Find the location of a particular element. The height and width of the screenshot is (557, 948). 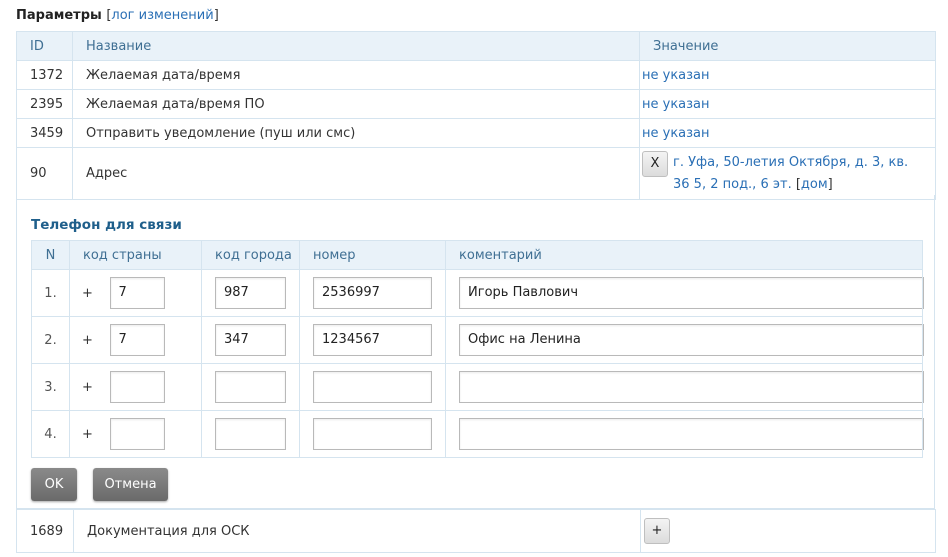

param-id: 3459 is located at coordinates (44, 133).